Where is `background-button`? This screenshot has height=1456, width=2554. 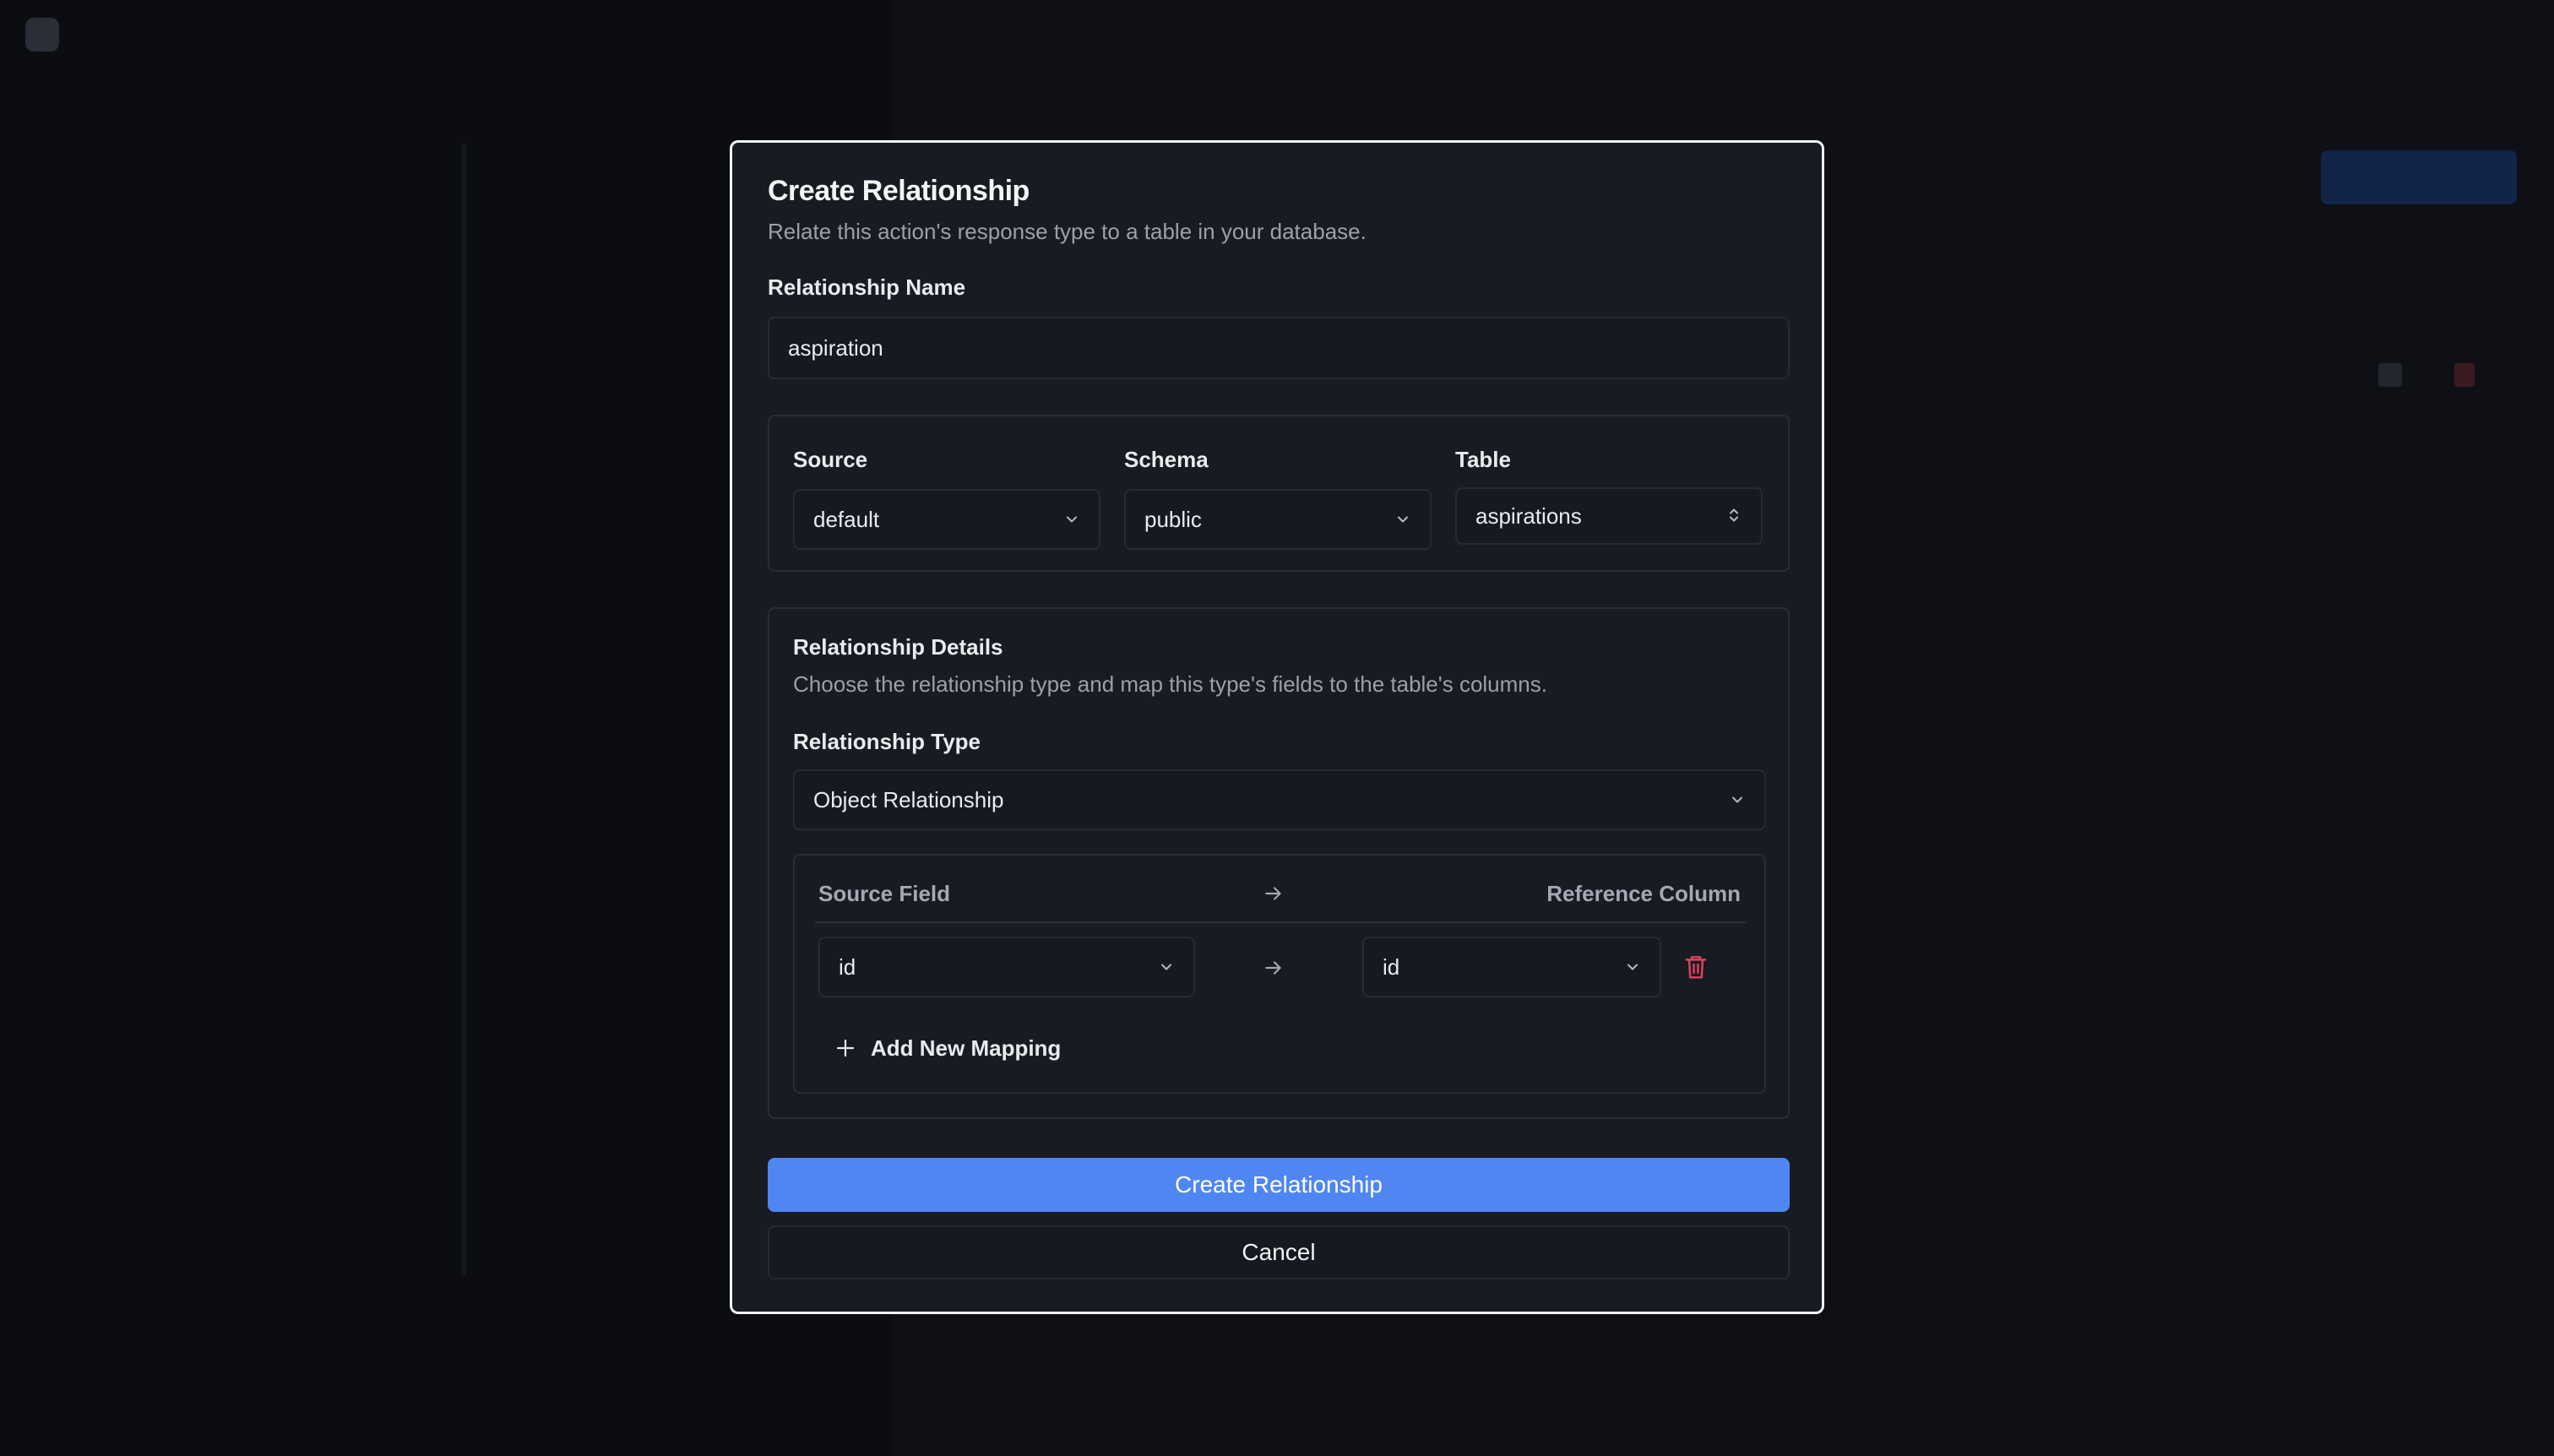
background-button is located at coordinates (2419, 177).